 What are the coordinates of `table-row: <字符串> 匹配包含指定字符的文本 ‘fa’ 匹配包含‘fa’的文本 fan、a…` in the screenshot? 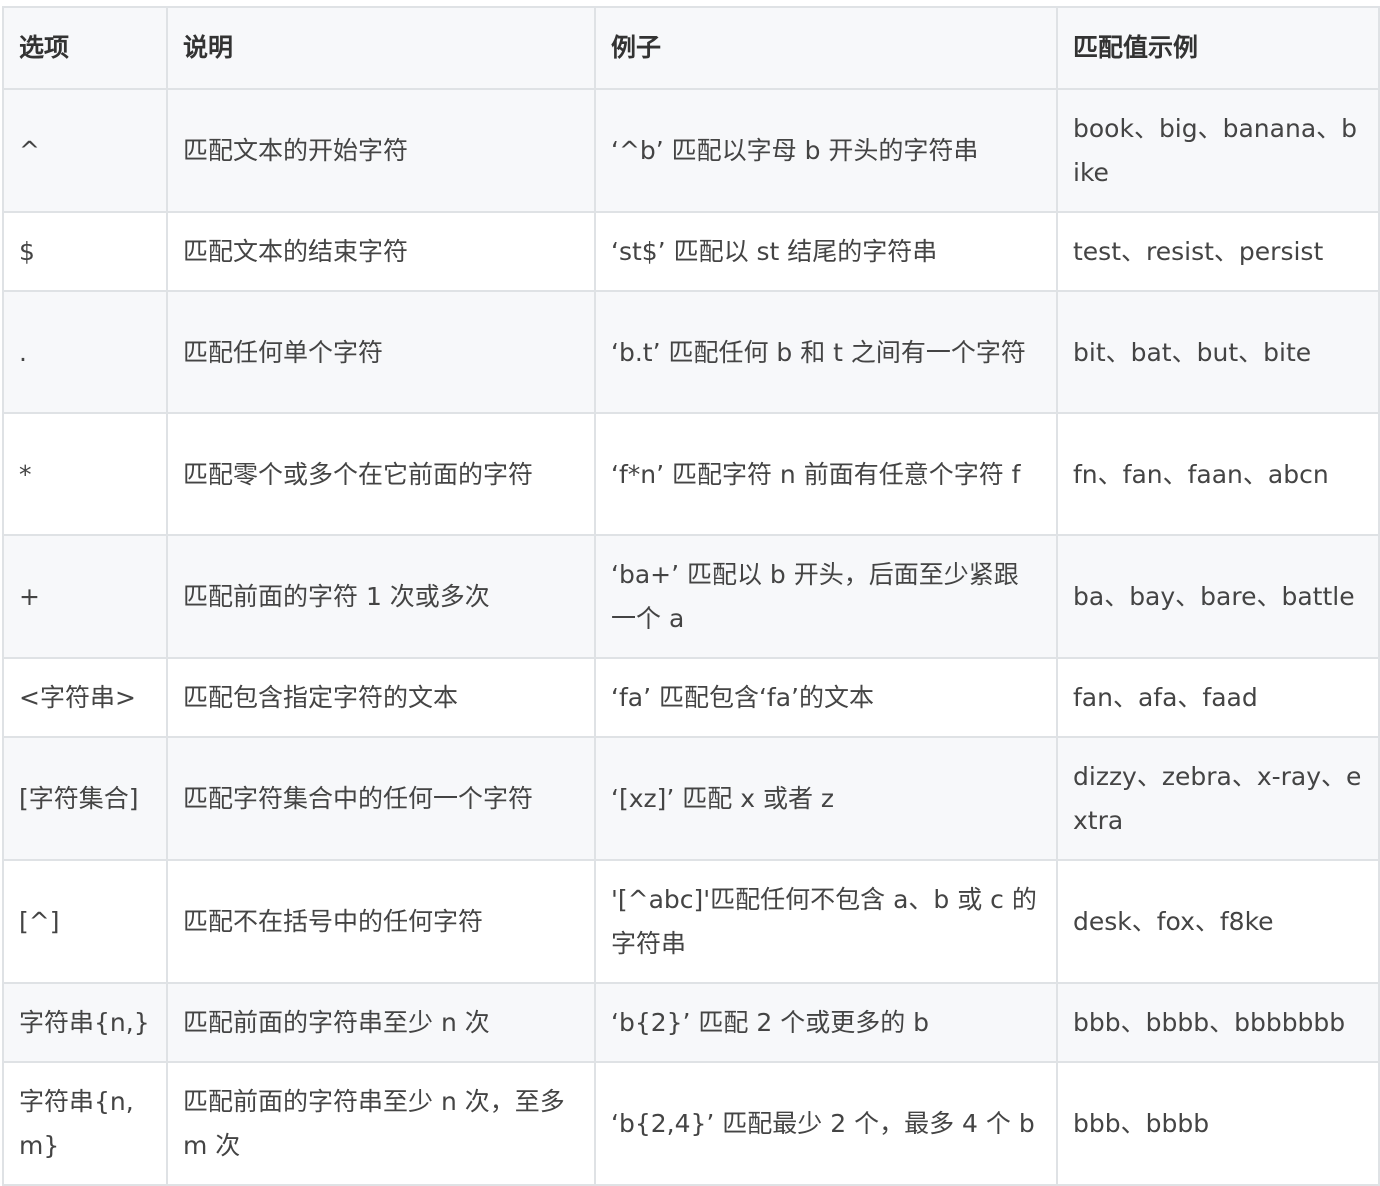 It's located at (691, 697).